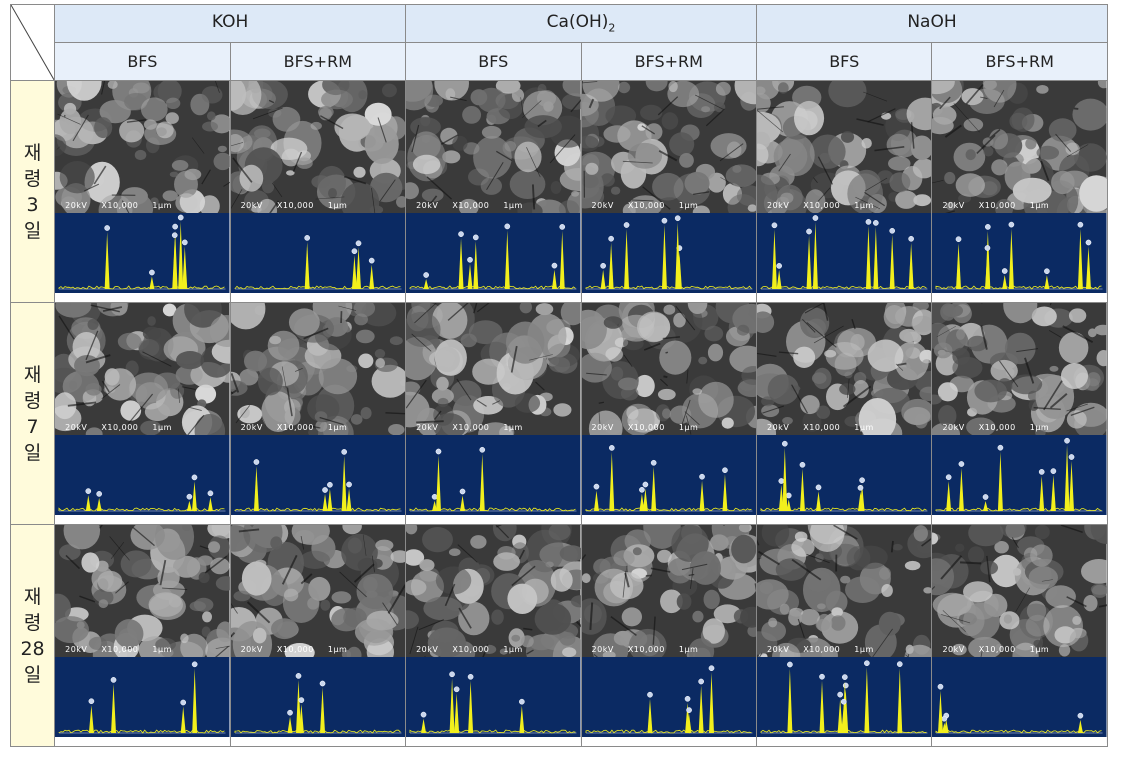 This screenshot has height=762, width=1122. I want to click on group-header-koh: KOH, so click(230, 23).